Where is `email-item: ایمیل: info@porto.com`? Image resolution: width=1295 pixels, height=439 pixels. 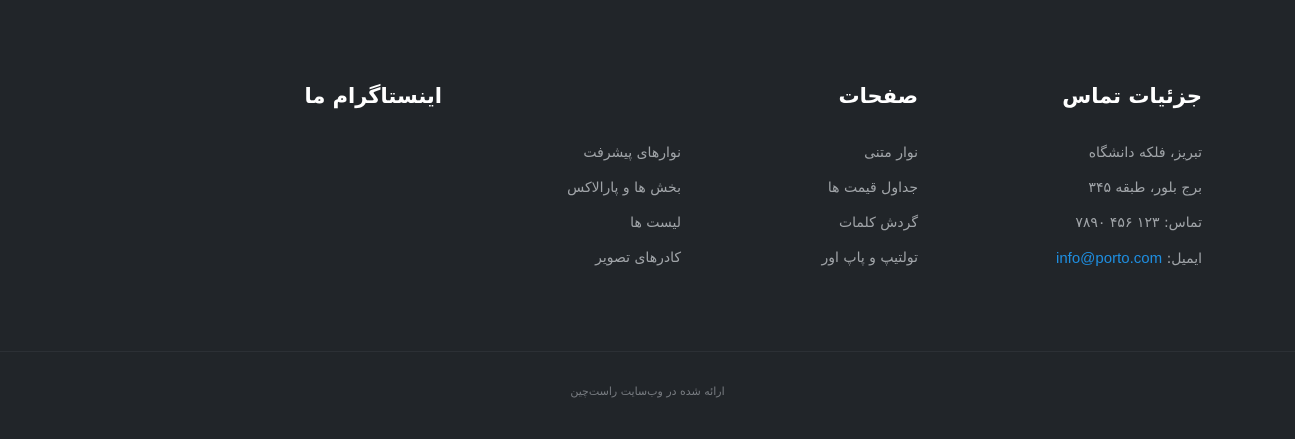
email-item: ایمیل: info@porto.com is located at coordinates (1092, 258).